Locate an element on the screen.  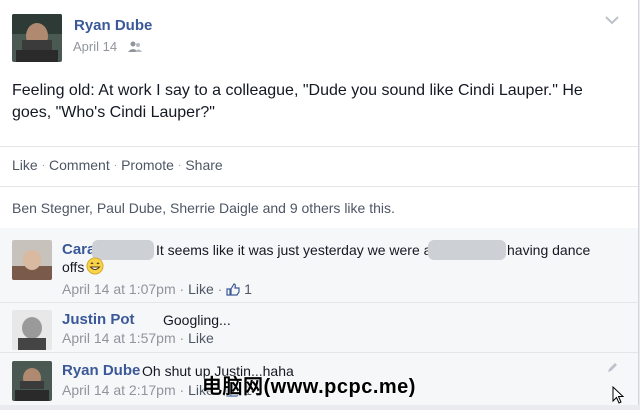
like-link: Like is located at coordinates (25, 165).